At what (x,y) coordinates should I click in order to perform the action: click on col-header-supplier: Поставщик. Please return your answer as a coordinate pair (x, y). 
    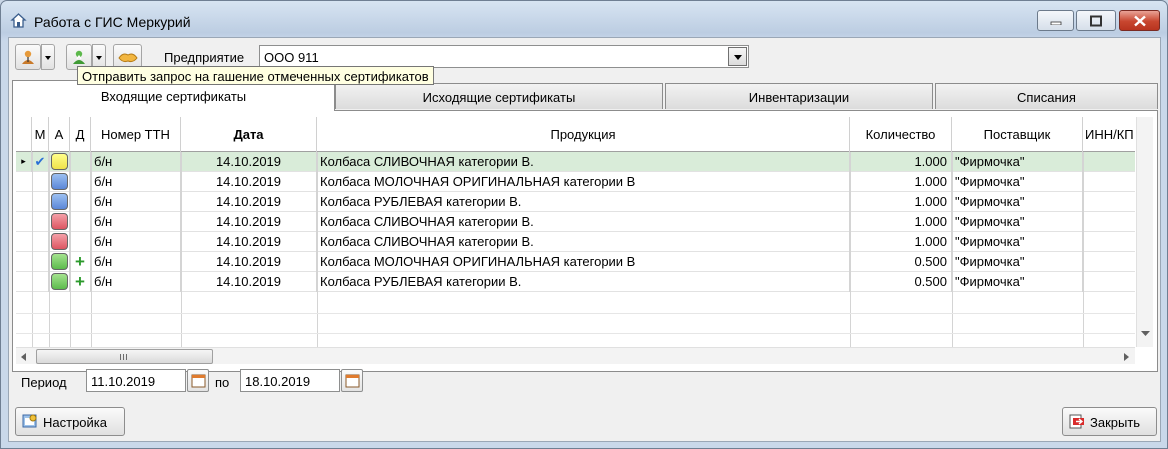
    Looking at the image, I should click on (1017, 134).